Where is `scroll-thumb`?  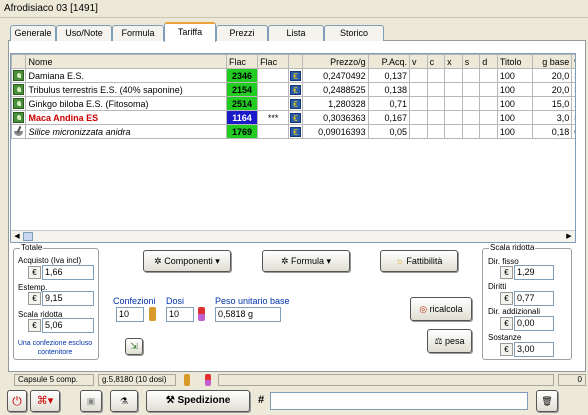
scroll-thumb is located at coordinates (28, 236).